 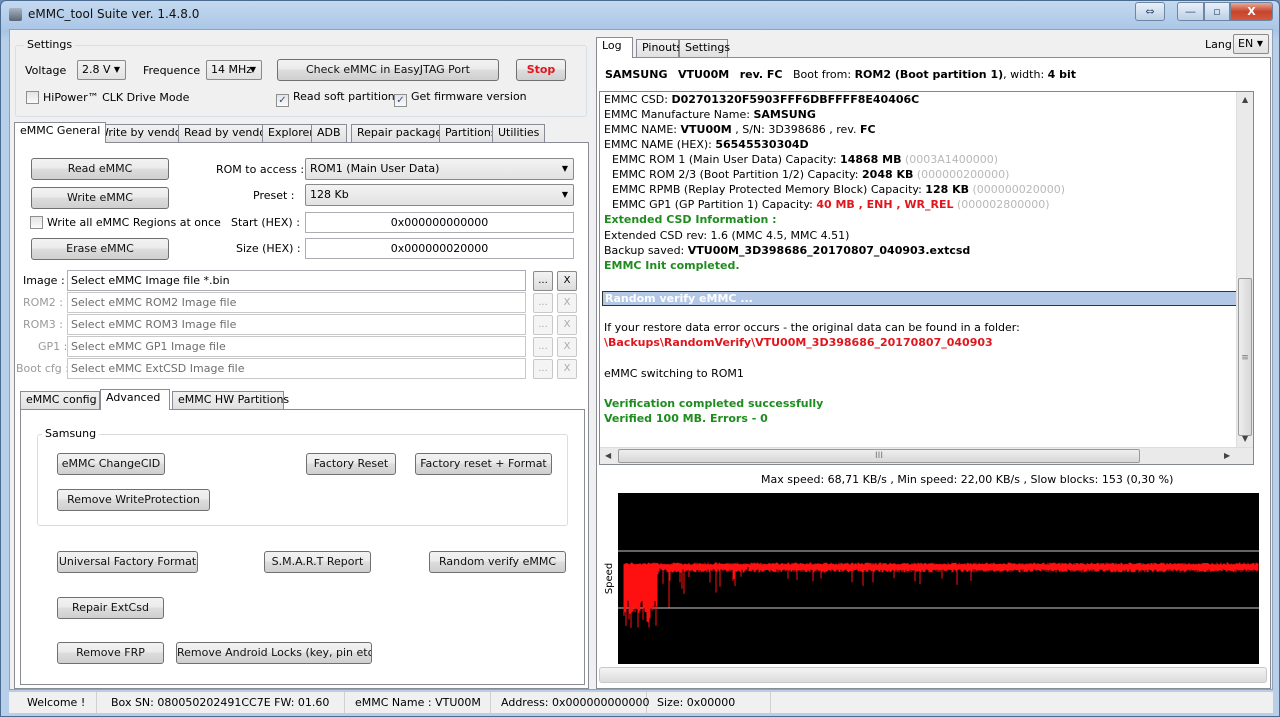 I want to click on scroll-right-icon: ▶, so click(x=1227, y=455).